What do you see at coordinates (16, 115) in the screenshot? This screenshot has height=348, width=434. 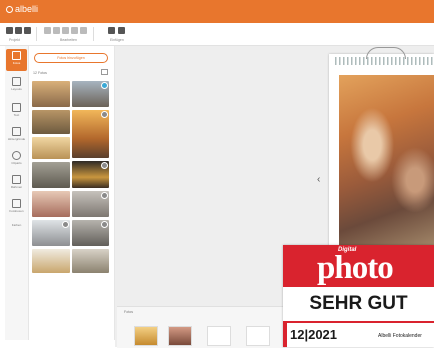 I see `sidebar-item-label: Text` at bounding box center [16, 115].